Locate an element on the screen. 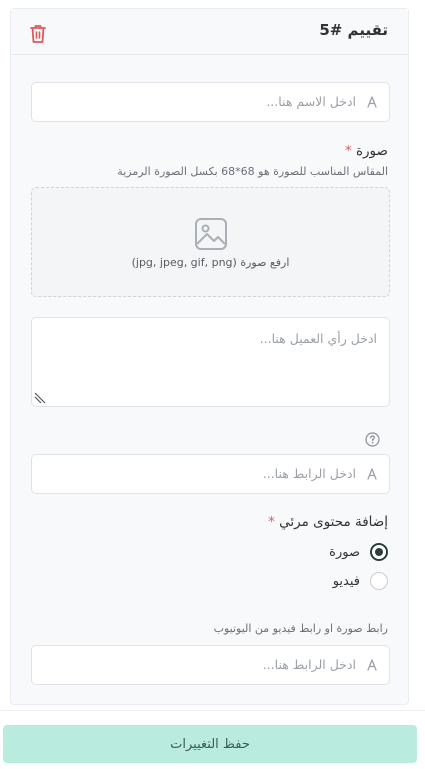 This screenshot has height=769, width=425. image-label: صورة * is located at coordinates (366, 151).